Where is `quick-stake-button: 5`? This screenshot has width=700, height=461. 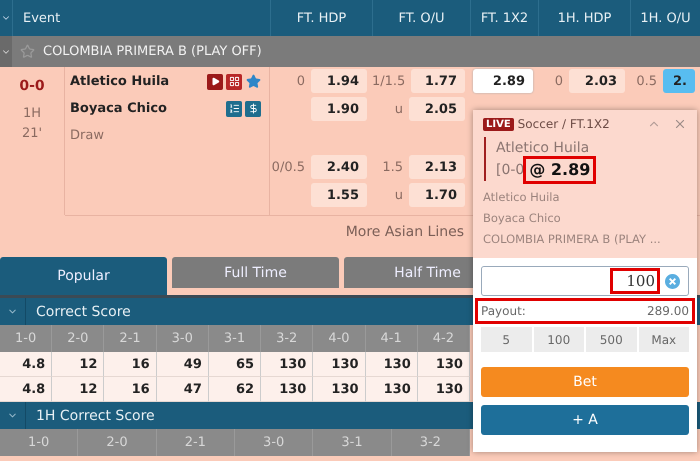 quick-stake-button: 5 is located at coordinates (506, 339).